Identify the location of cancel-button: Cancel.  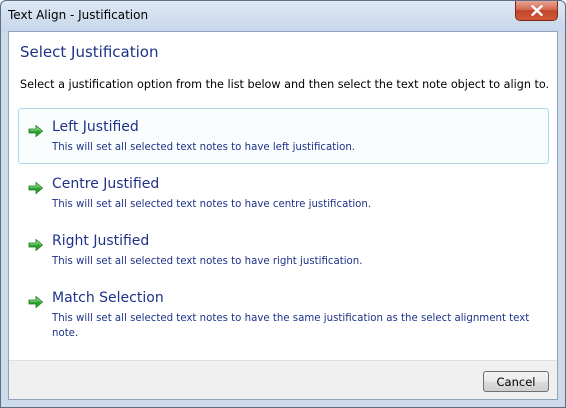
(516, 381).